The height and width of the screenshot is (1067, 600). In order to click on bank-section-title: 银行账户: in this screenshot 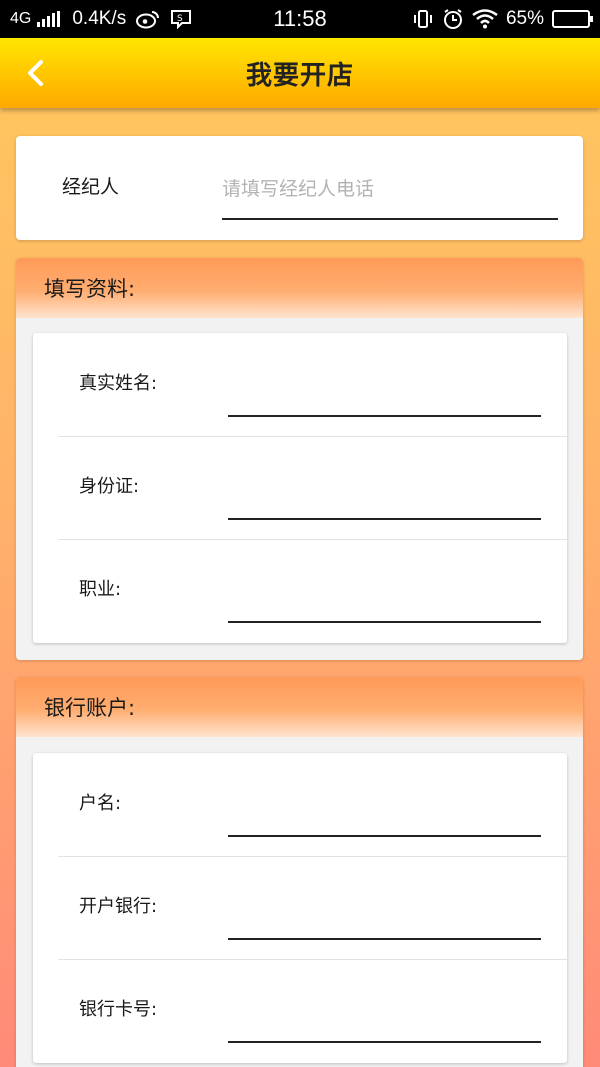, I will do `click(299, 707)`.